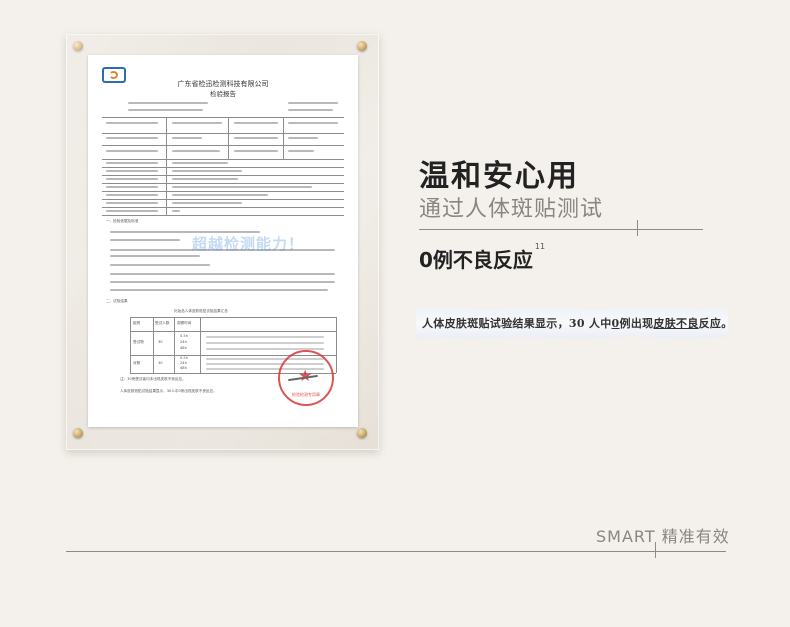 The height and width of the screenshot is (627, 790). I want to click on divider-line, so click(561, 229).